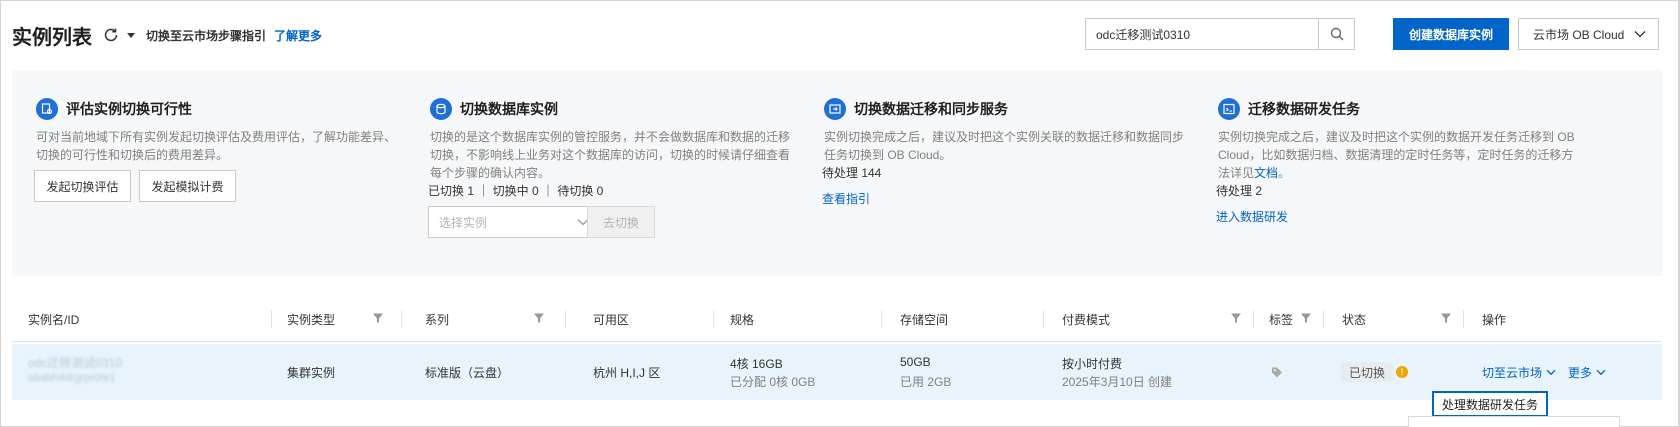 This screenshot has height=427, width=1679. I want to click on instance-type: 集群实例, so click(311, 373).